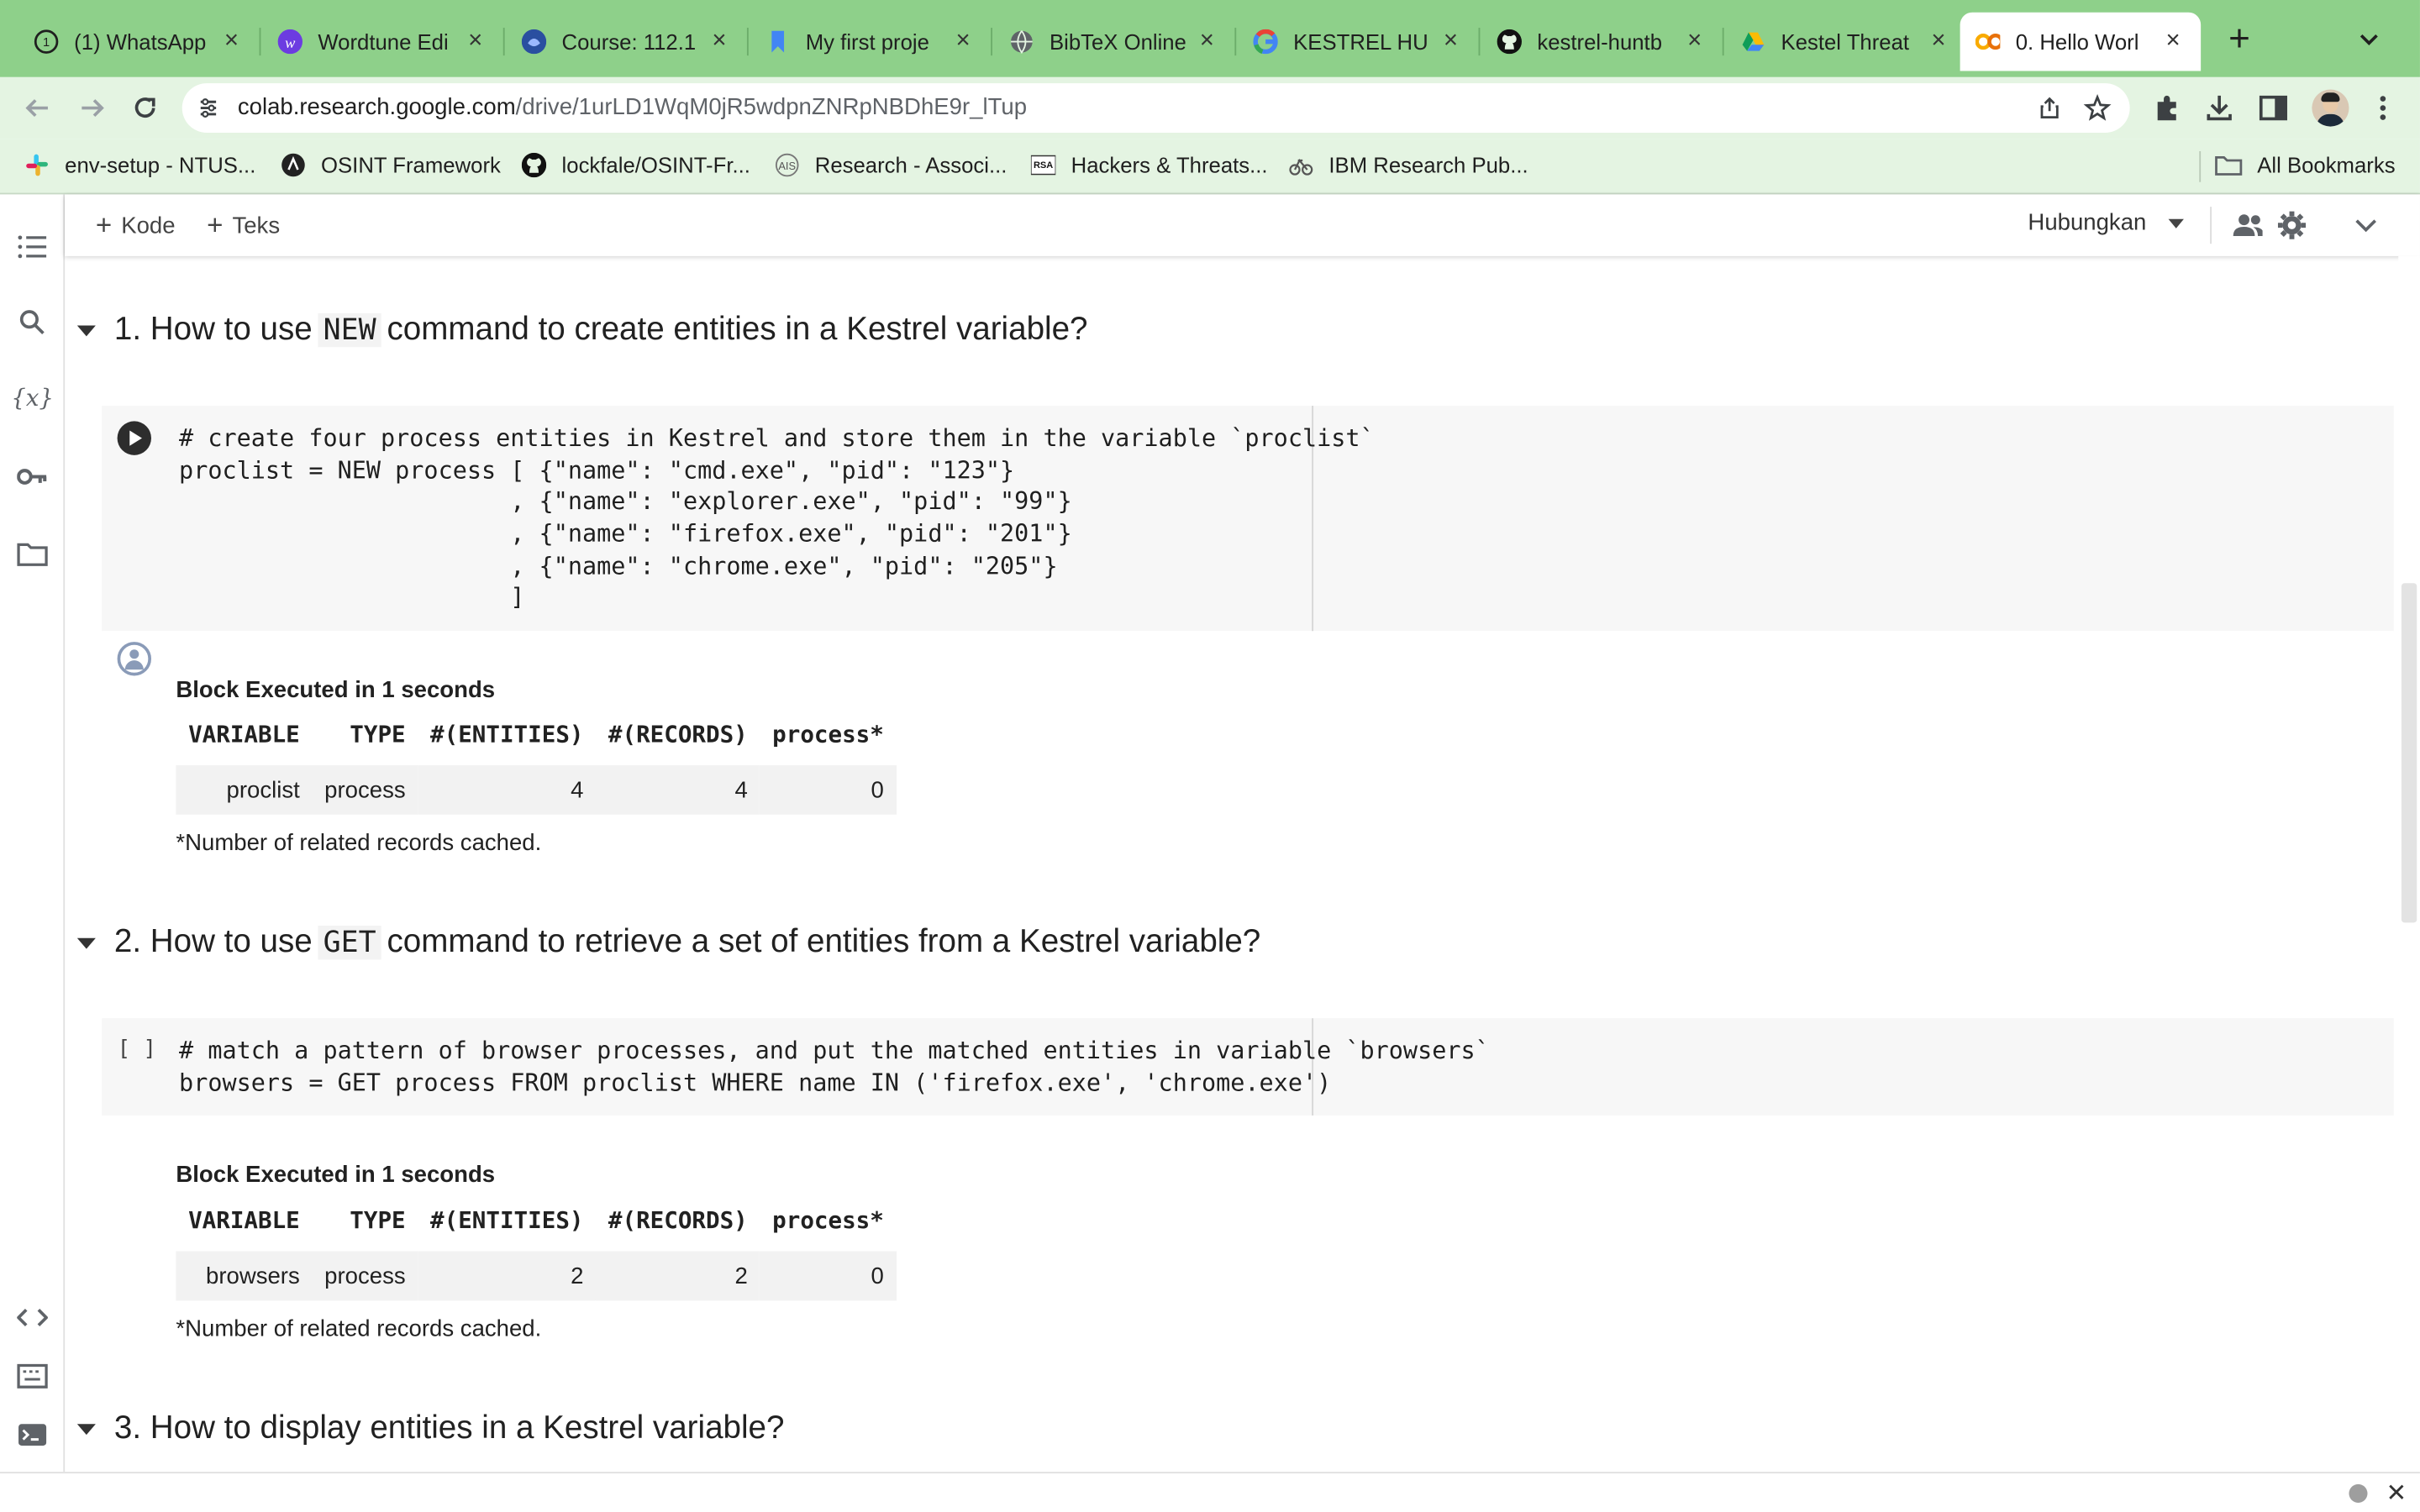  Describe the element at coordinates (2087, 223) in the screenshot. I see `connect-label: Hubungkan` at that location.